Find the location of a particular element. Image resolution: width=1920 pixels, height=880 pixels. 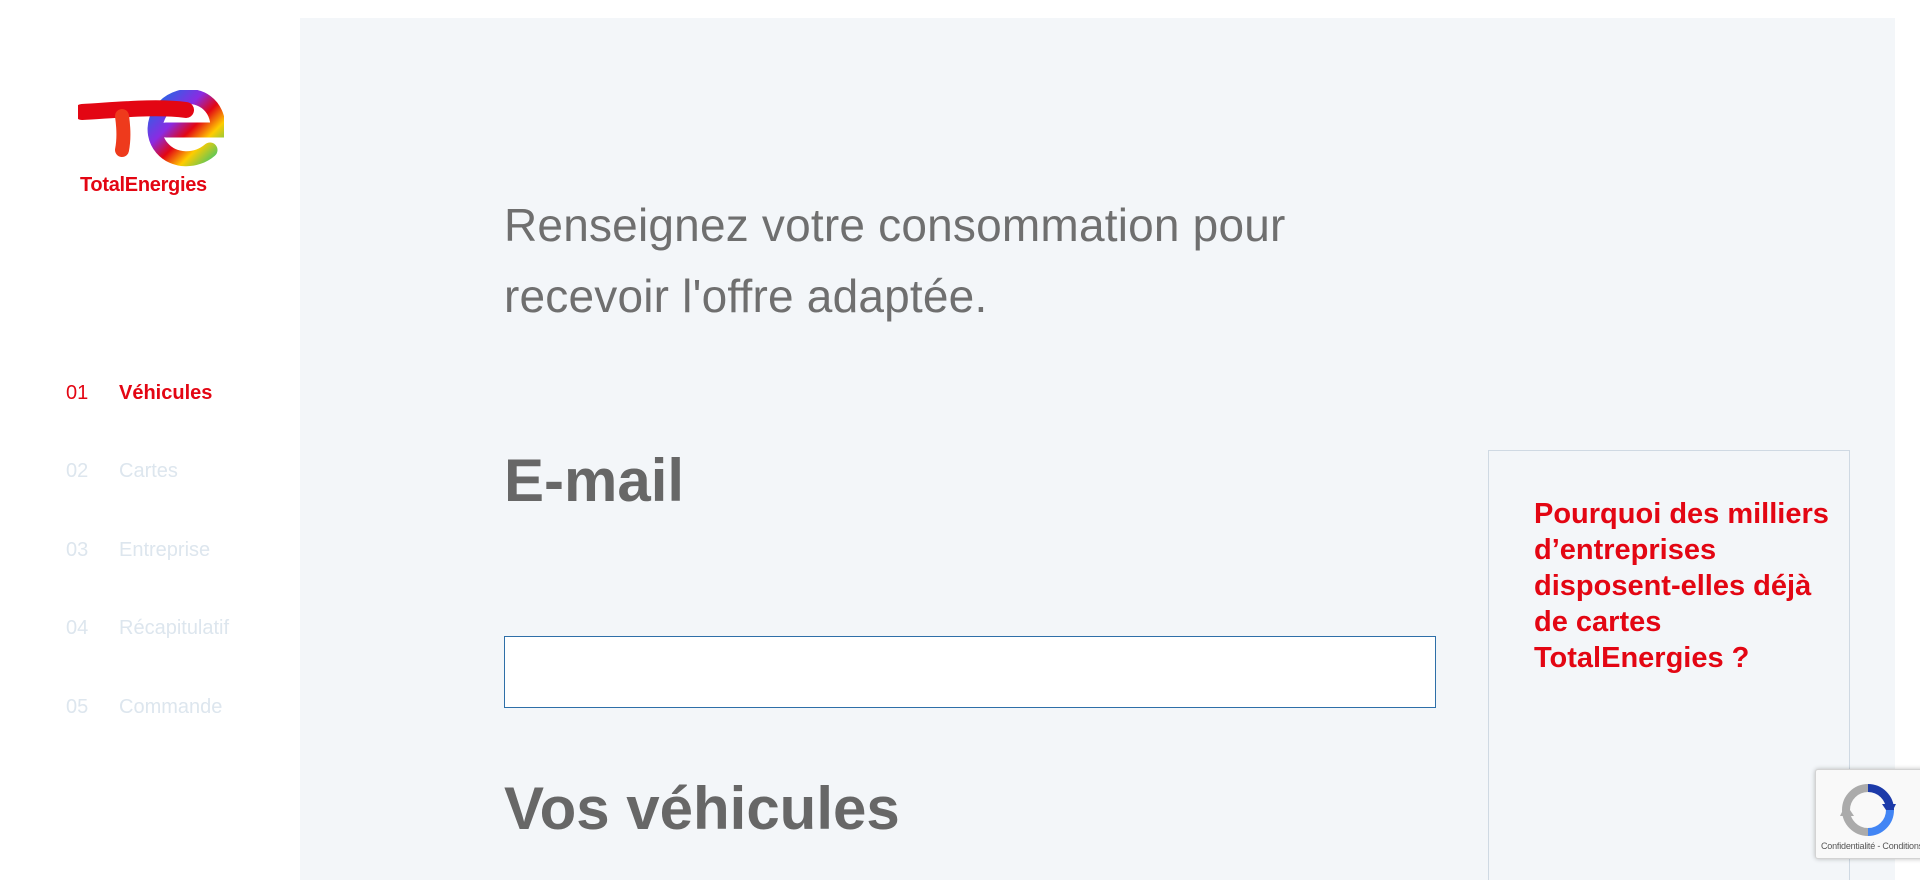

step-entreprise: 03 Entreprise is located at coordinates (147, 550).